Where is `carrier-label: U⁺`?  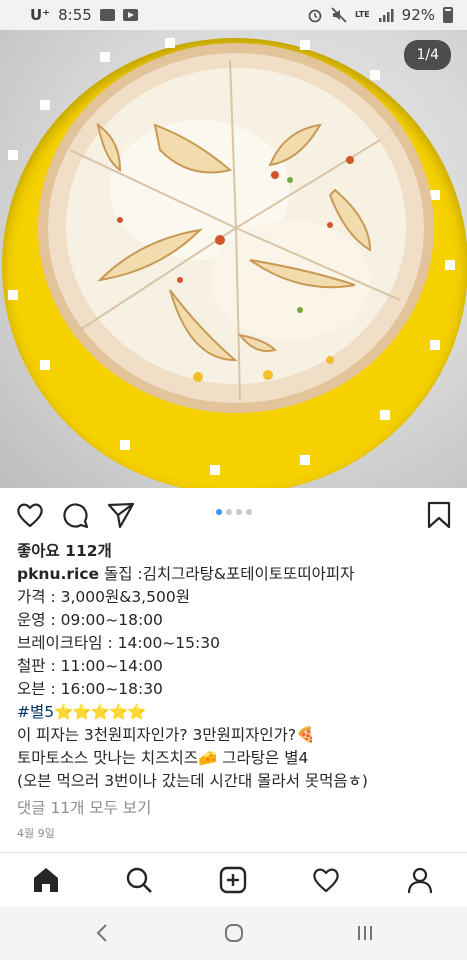
carrier-label: U⁺ is located at coordinates (40, 15).